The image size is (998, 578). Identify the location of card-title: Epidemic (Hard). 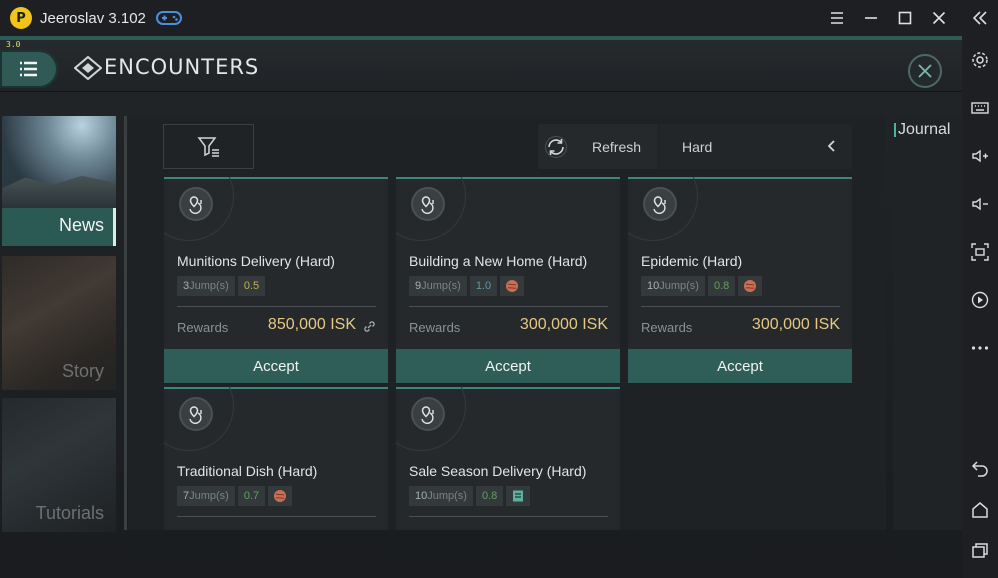
(692, 261).